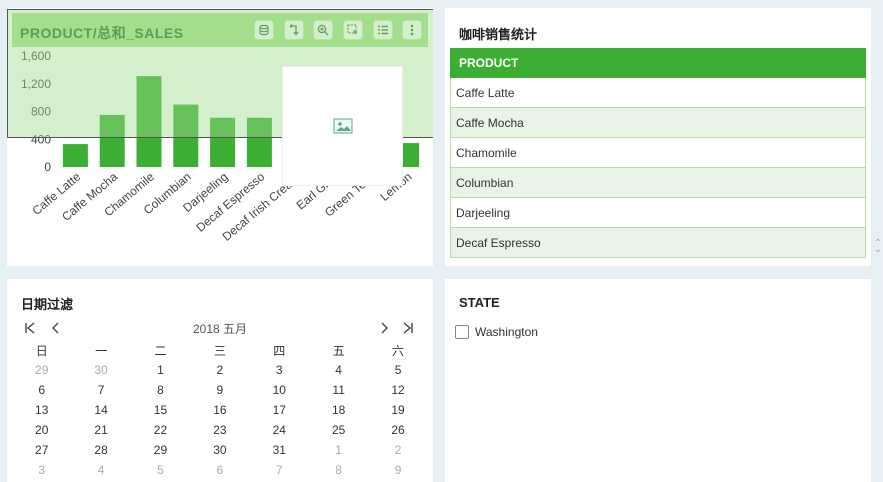 This screenshot has width=883, height=482. Describe the element at coordinates (658, 183) in the screenshot. I see `table-row: Columbian` at that location.